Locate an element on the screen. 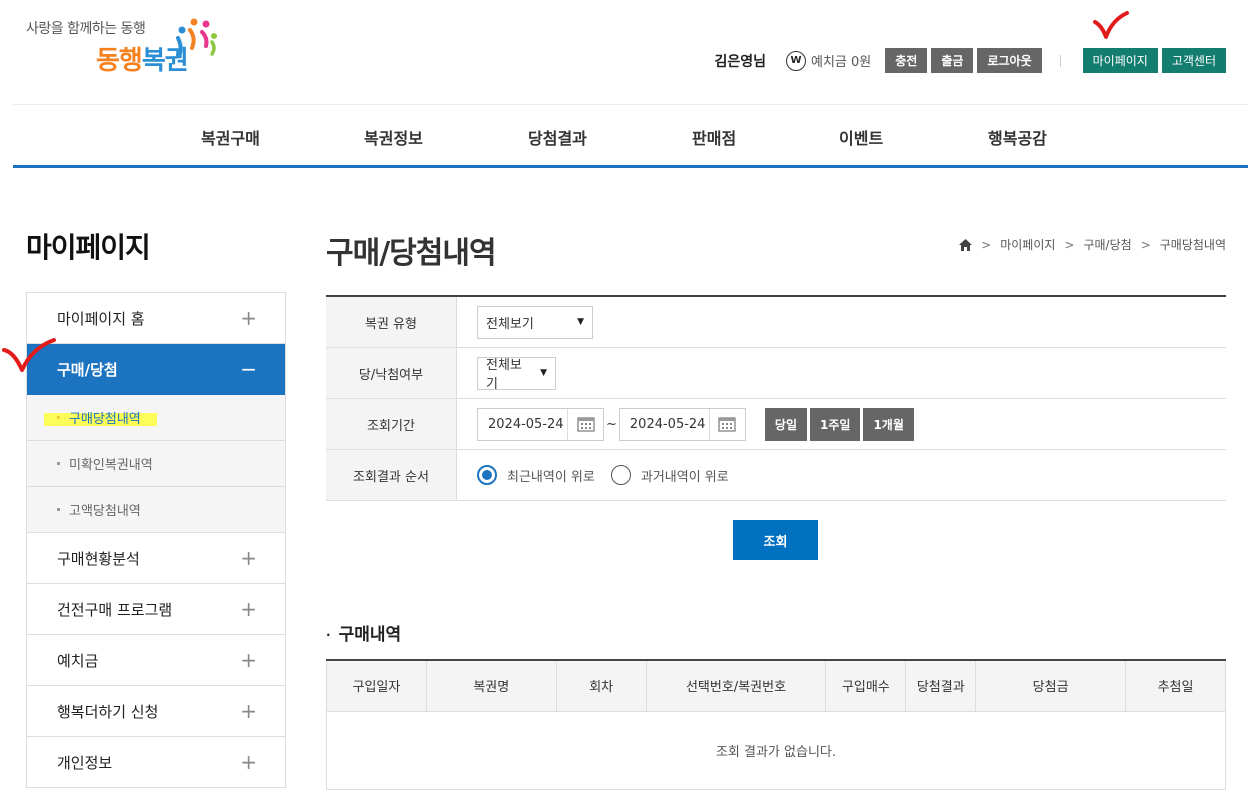  logo-people-icon is located at coordinates (196, 37).